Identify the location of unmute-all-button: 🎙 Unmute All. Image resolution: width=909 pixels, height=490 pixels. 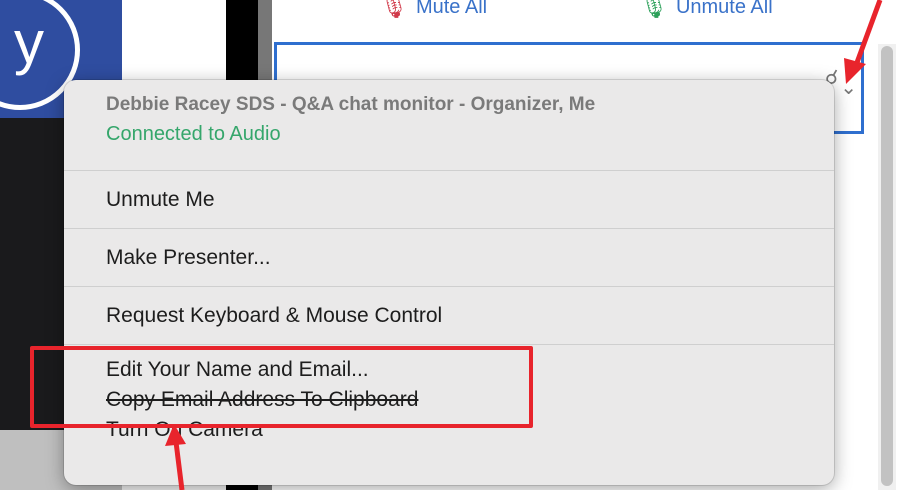
(706, 10).